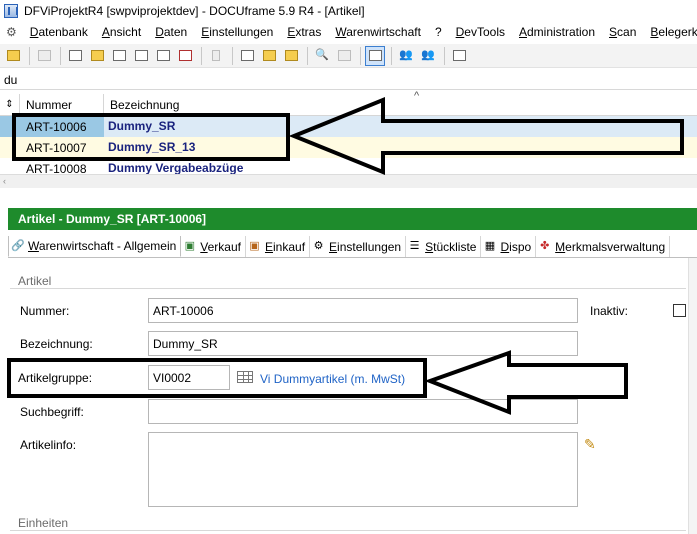 This screenshot has height=534, width=697. I want to click on label-bezeichnung: Bezeichnung:, so click(56, 344).